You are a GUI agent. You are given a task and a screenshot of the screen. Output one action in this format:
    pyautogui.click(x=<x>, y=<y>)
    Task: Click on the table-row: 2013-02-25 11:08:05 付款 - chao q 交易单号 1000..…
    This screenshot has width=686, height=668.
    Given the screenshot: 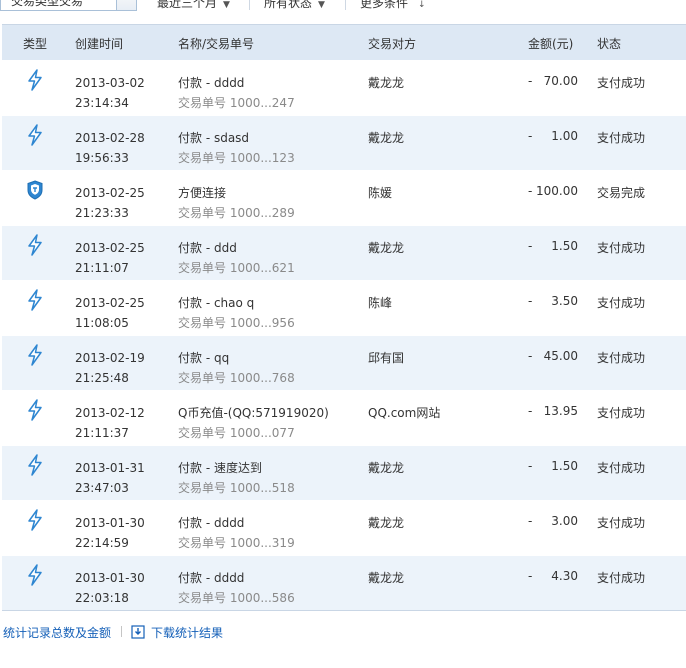 What is the action you would take?
    pyautogui.click(x=344, y=308)
    